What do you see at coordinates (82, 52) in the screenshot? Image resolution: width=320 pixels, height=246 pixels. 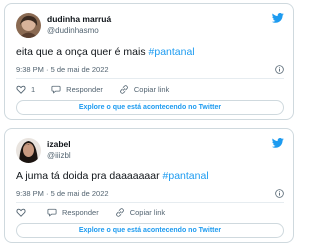 I see `tweet-text-body: eita que a onça quer é mais` at bounding box center [82, 52].